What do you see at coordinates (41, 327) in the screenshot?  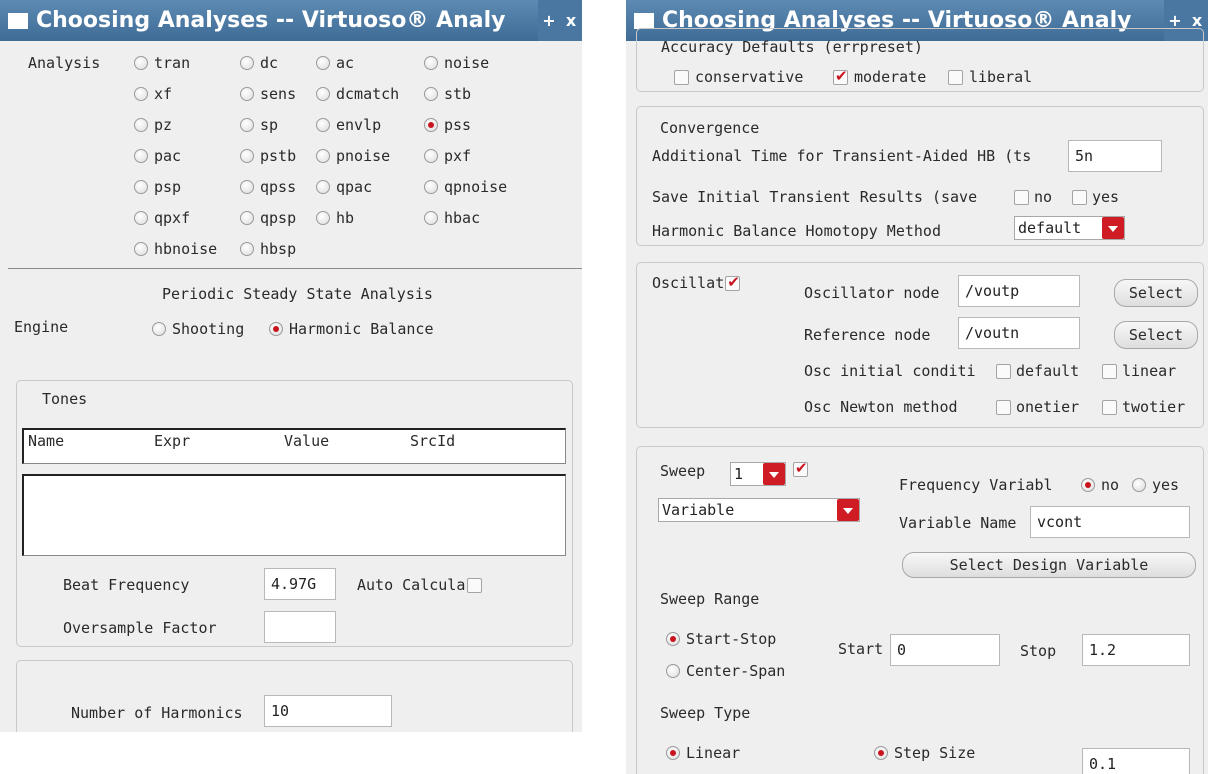 I see `engine-label: Engine` at bounding box center [41, 327].